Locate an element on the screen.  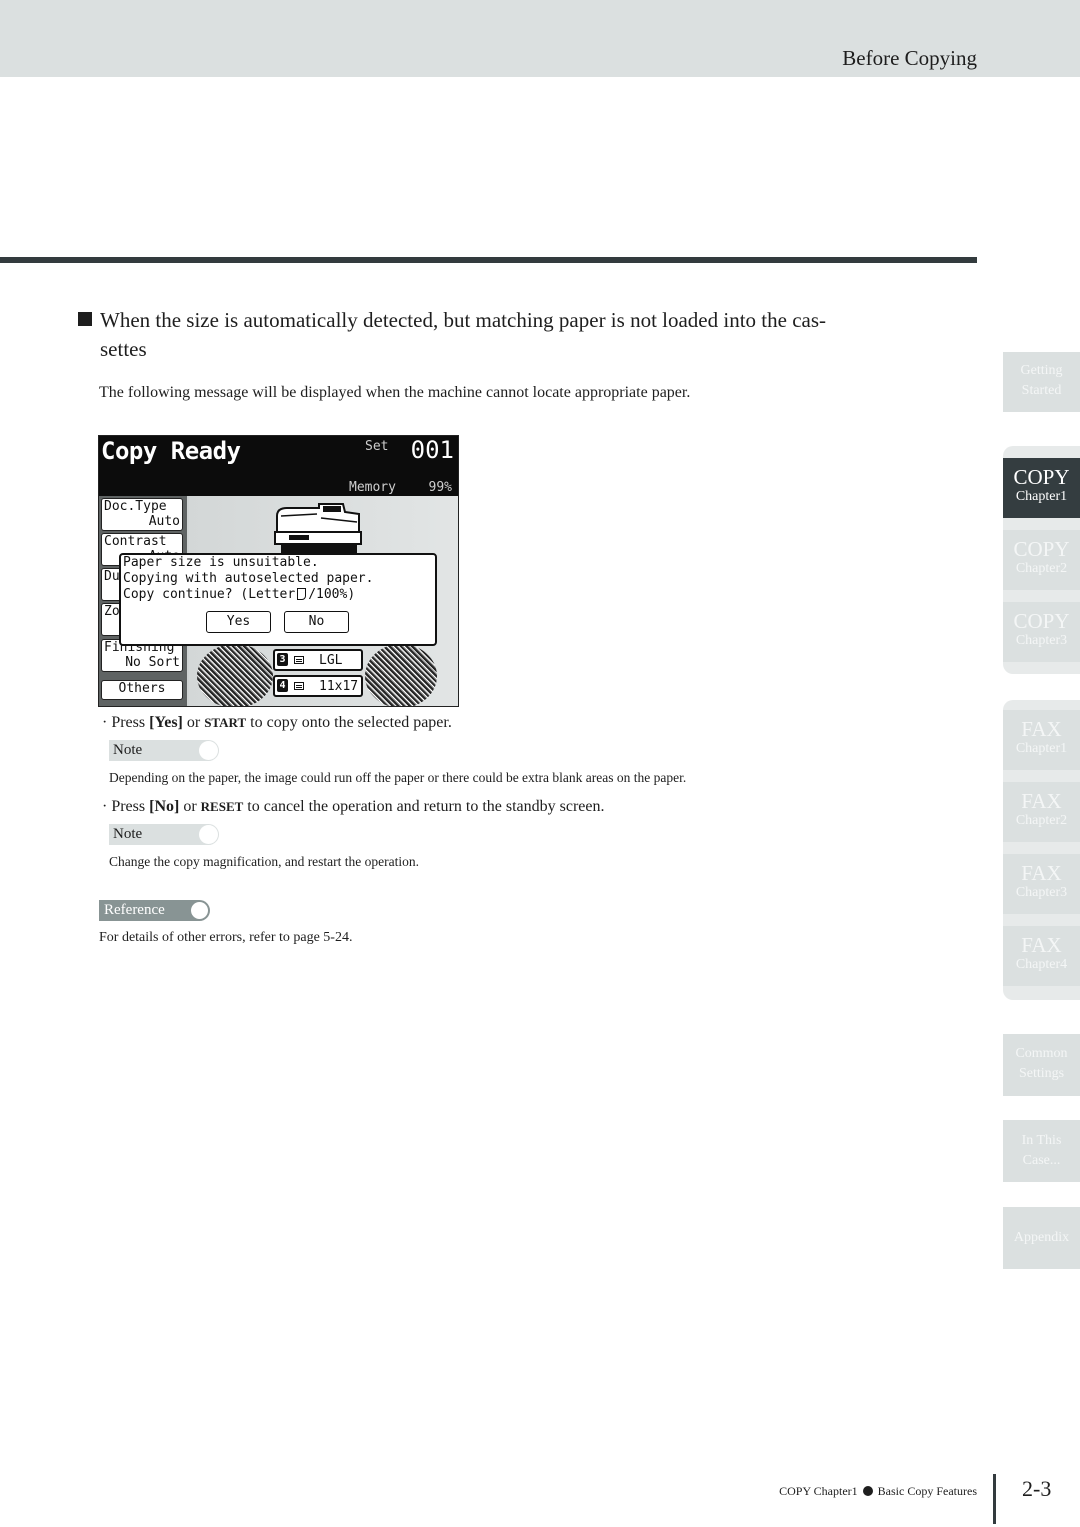
others-button: Others is located at coordinates (142, 690).